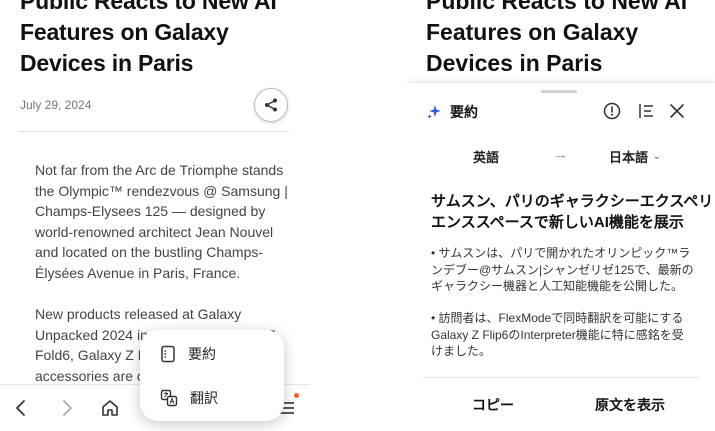  Describe the element at coordinates (630, 405) in the screenshot. I see `show-original-button: 原文を表示` at that location.